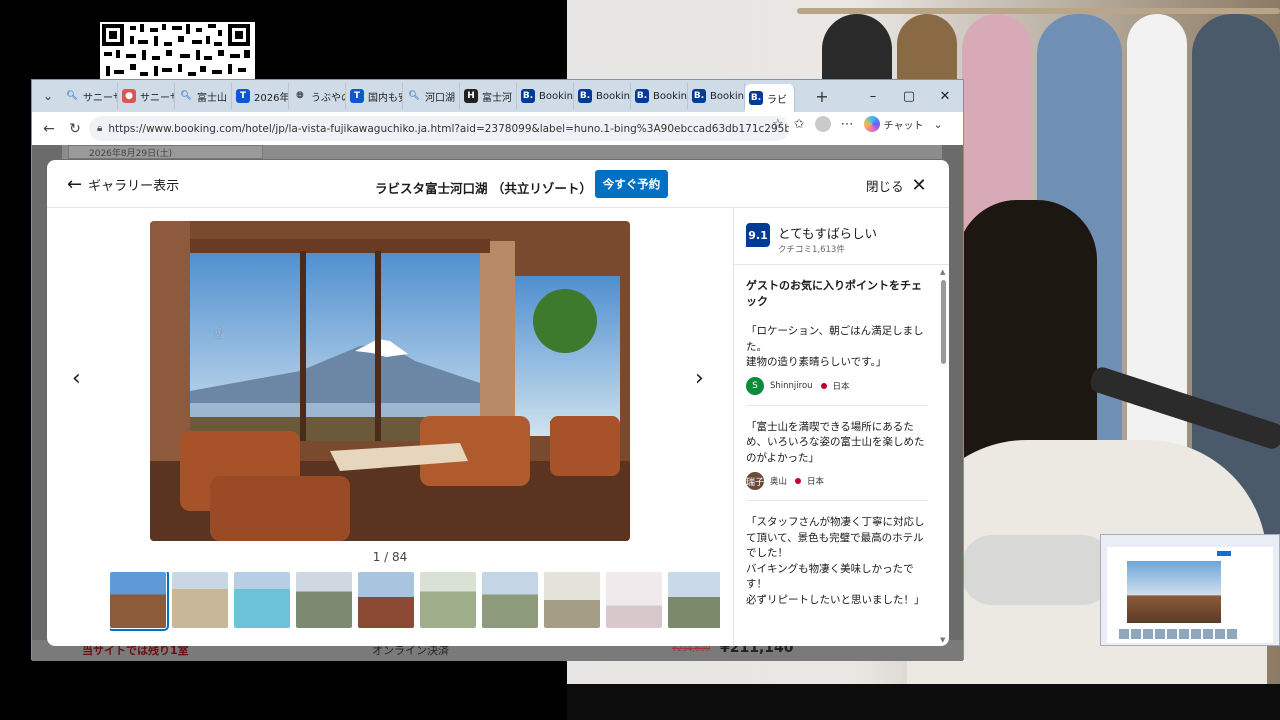 The height and width of the screenshot is (720, 1280). Describe the element at coordinates (49, 129) in the screenshot. I see `back-arrow-icon: ←` at that location.